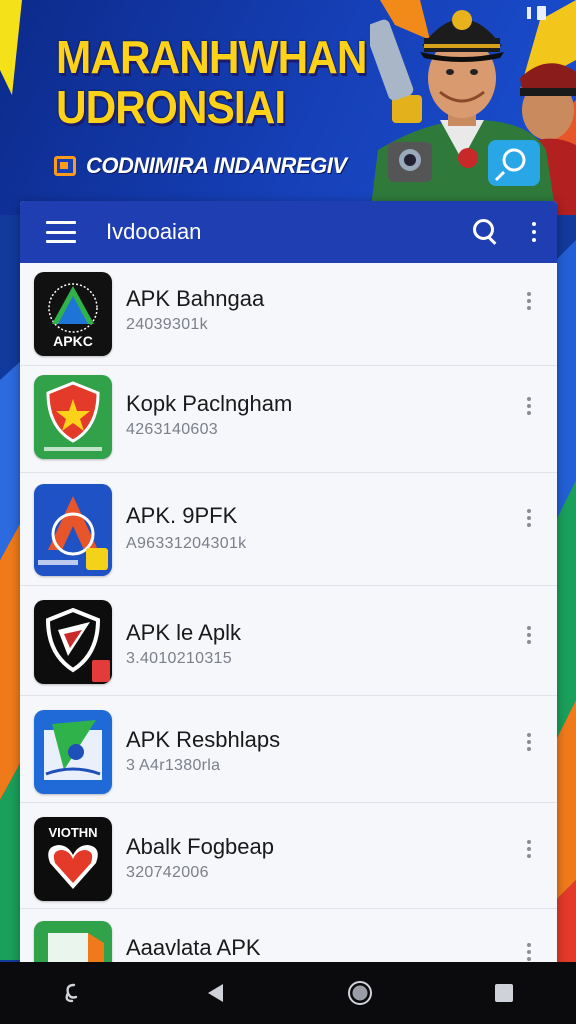 Image resolution: width=576 pixels, height=1024 pixels. I want to click on list-item: APK Resbhlaps 3 A4r1380rla, so click(288, 749).